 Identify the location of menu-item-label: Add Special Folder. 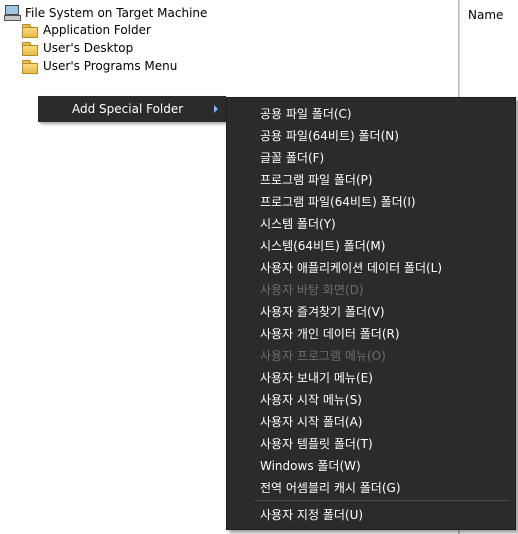
(128, 109).